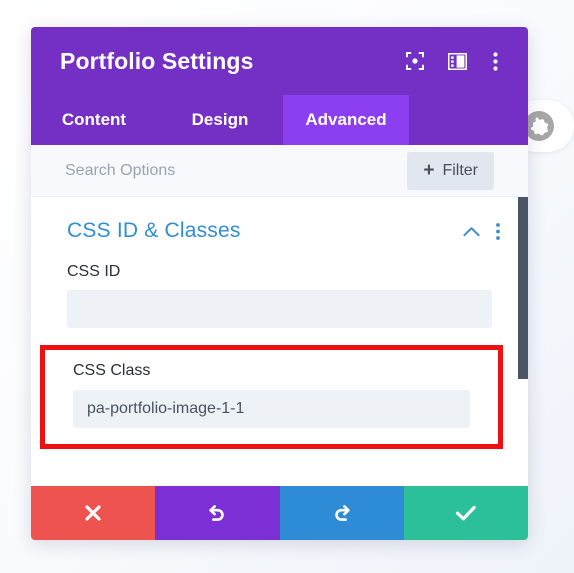 The image size is (574, 573). I want to click on checkmark-icon, so click(466, 513).